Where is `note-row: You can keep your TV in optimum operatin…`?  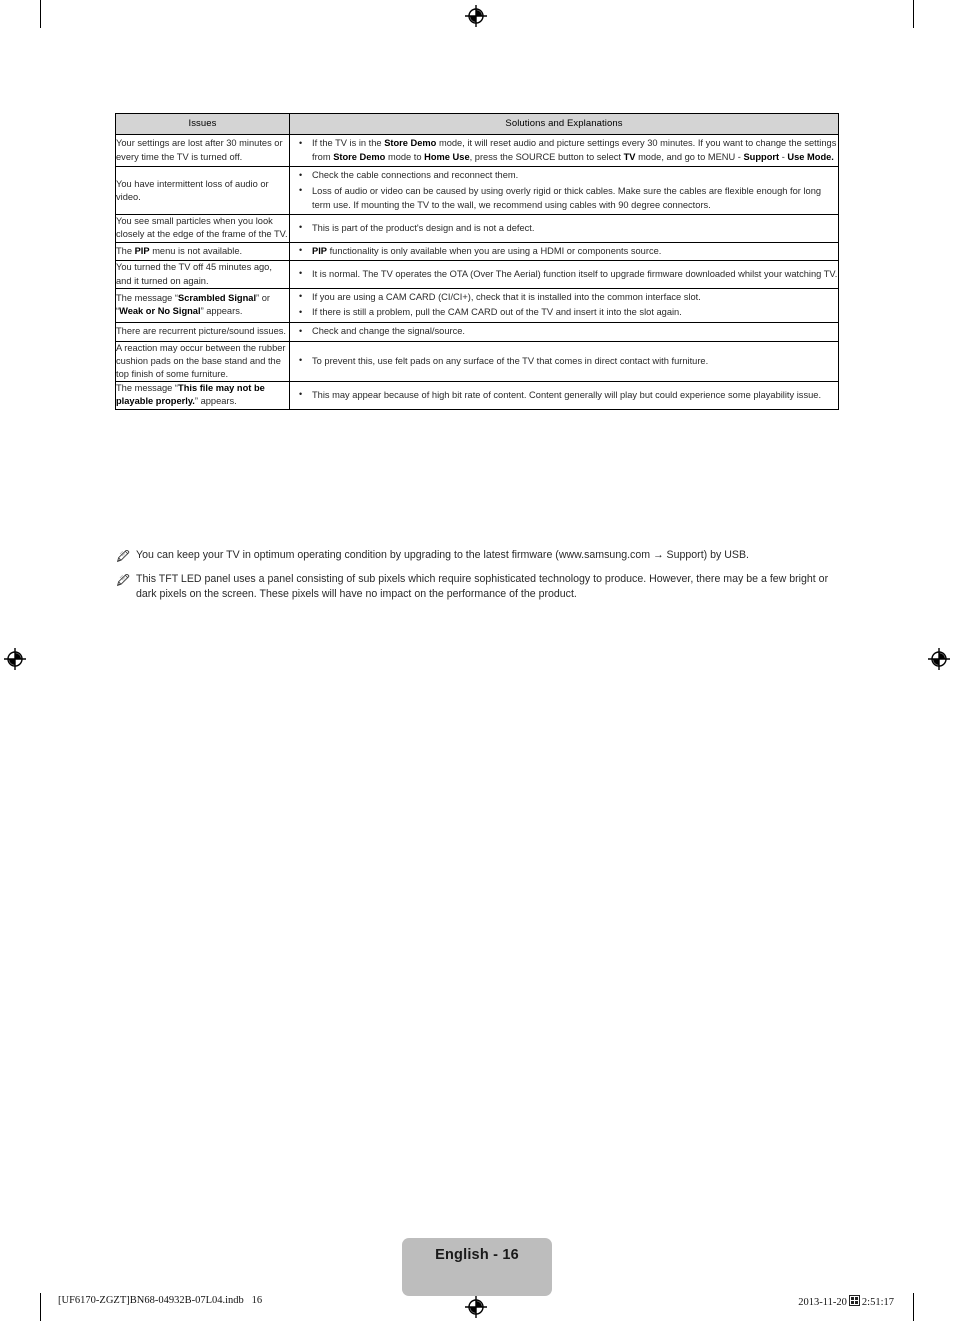 note-row: You can keep your TV in optimum operatin… is located at coordinates (478, 555).